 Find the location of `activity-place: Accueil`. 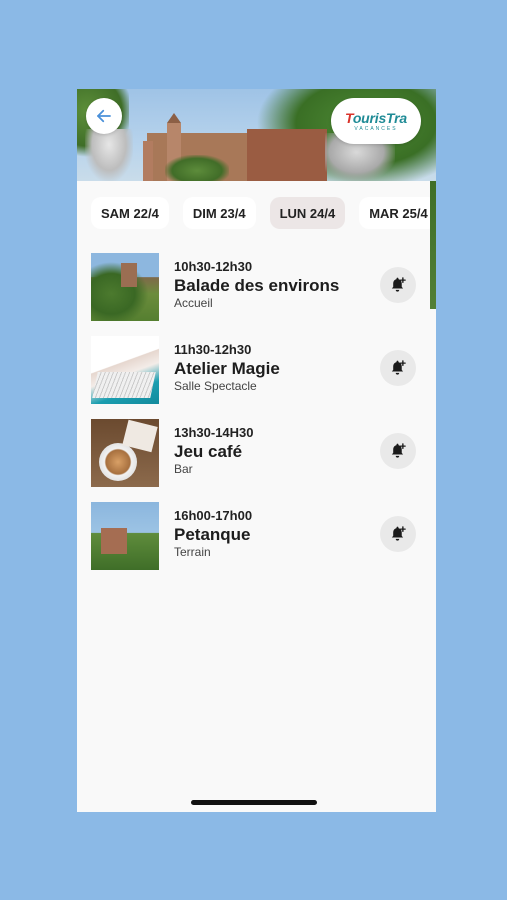

activity-place: Accueil is located at coordinates (193, 303).